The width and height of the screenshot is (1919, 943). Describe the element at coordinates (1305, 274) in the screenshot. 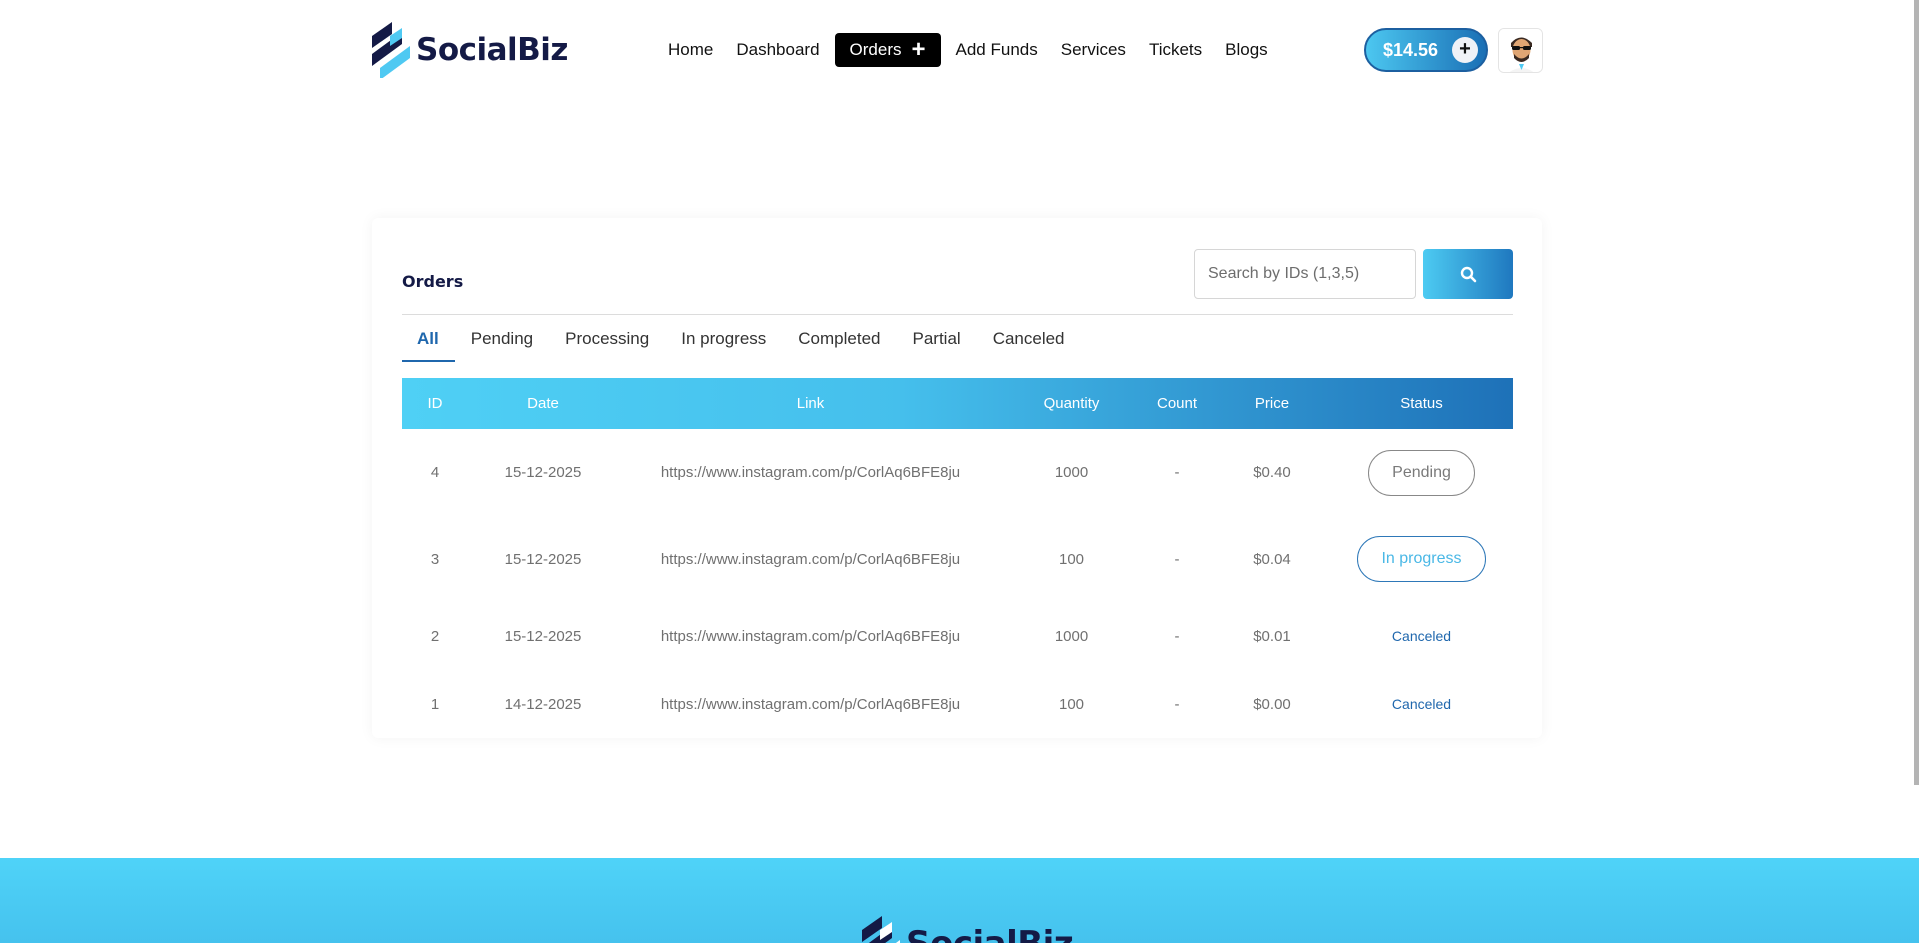

I see `search-input` at that location.